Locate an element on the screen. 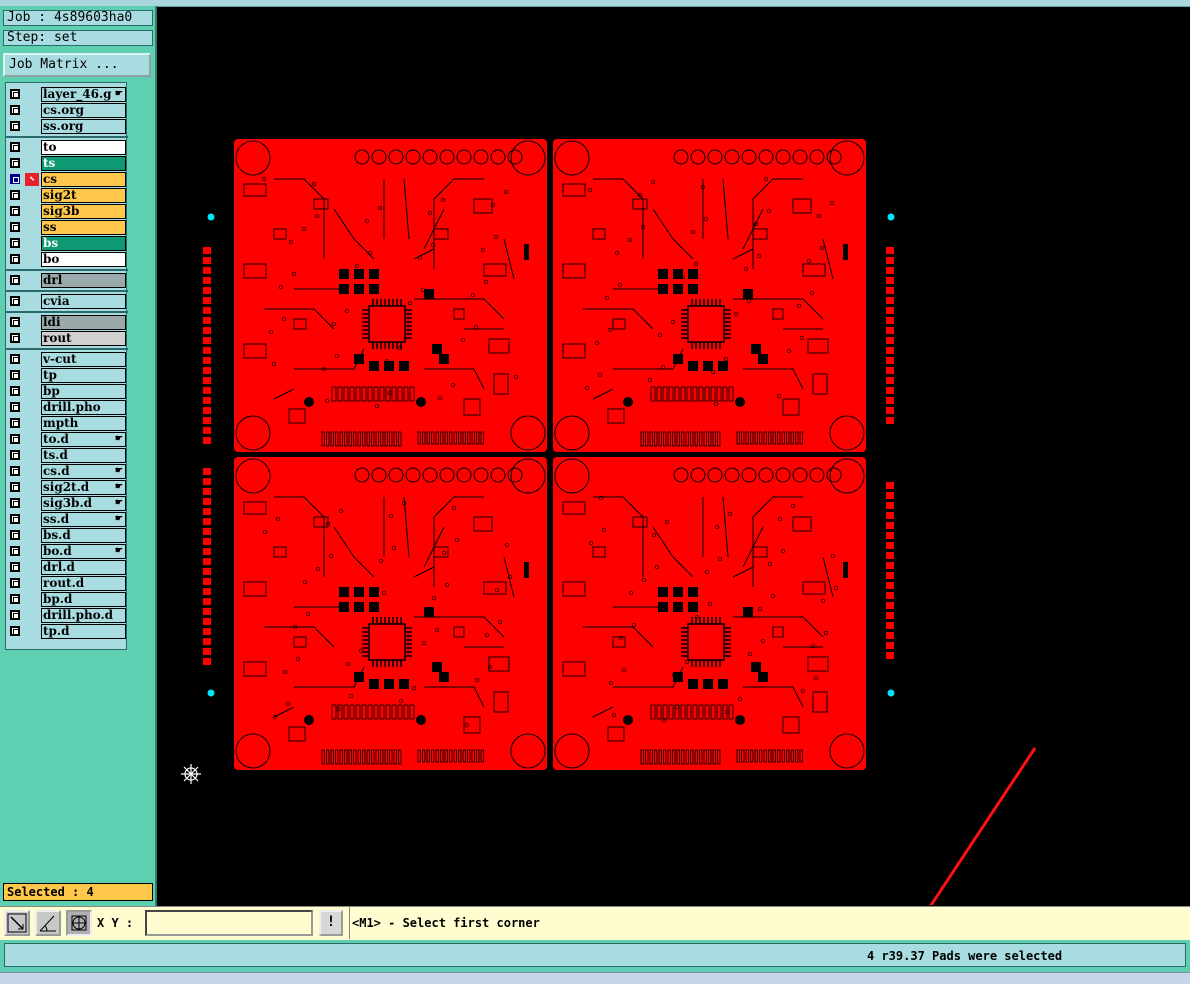 The height and width of the screenshot is (984, 1190). zoom-fit-icon is located at coordinates (17, 923).